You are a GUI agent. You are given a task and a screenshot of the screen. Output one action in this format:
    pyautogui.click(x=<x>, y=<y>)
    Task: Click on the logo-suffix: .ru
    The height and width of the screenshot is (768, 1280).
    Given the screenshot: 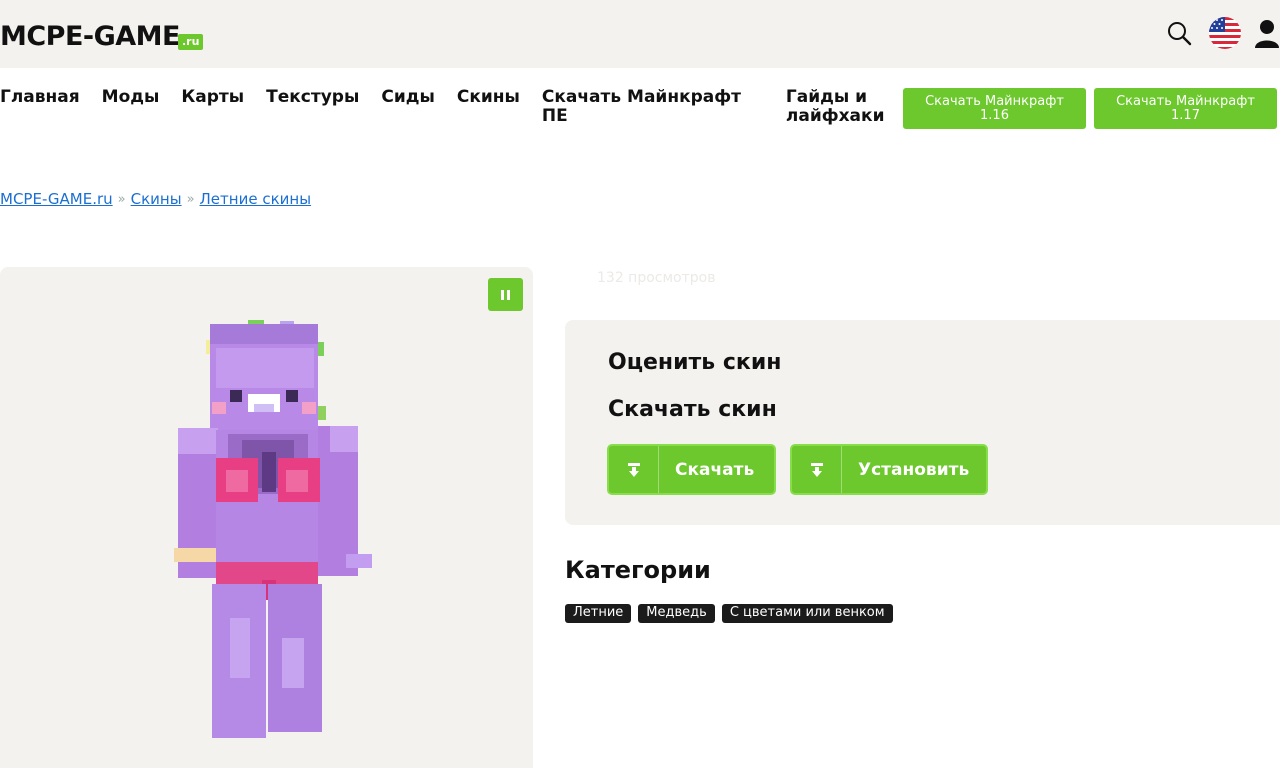 What is the action you would take?
    pyautogui.click(x=191, y=42)
    